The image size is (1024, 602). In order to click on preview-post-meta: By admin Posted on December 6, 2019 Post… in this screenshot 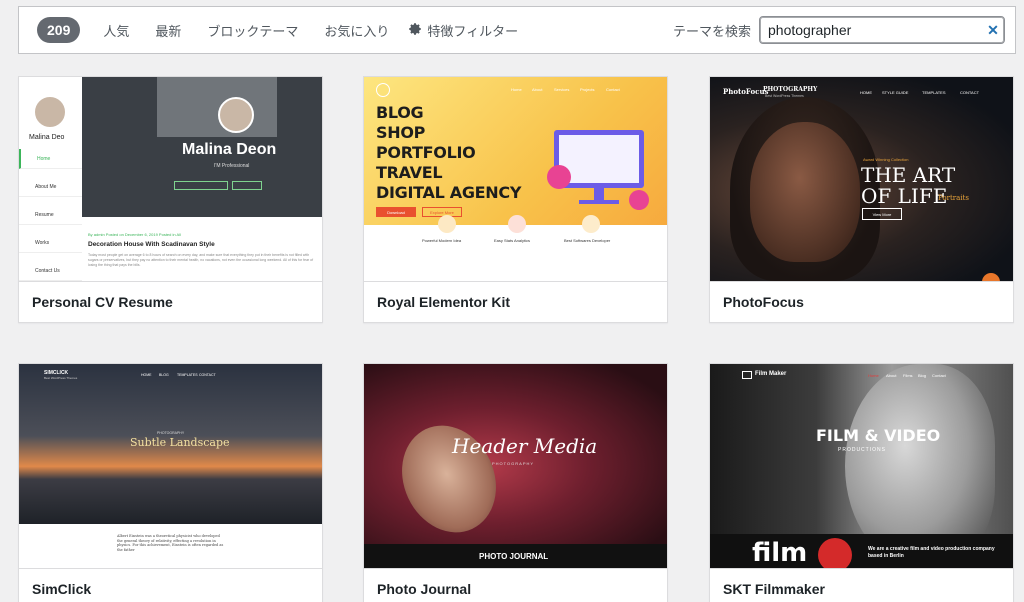, I will do `click(134, 234)`.